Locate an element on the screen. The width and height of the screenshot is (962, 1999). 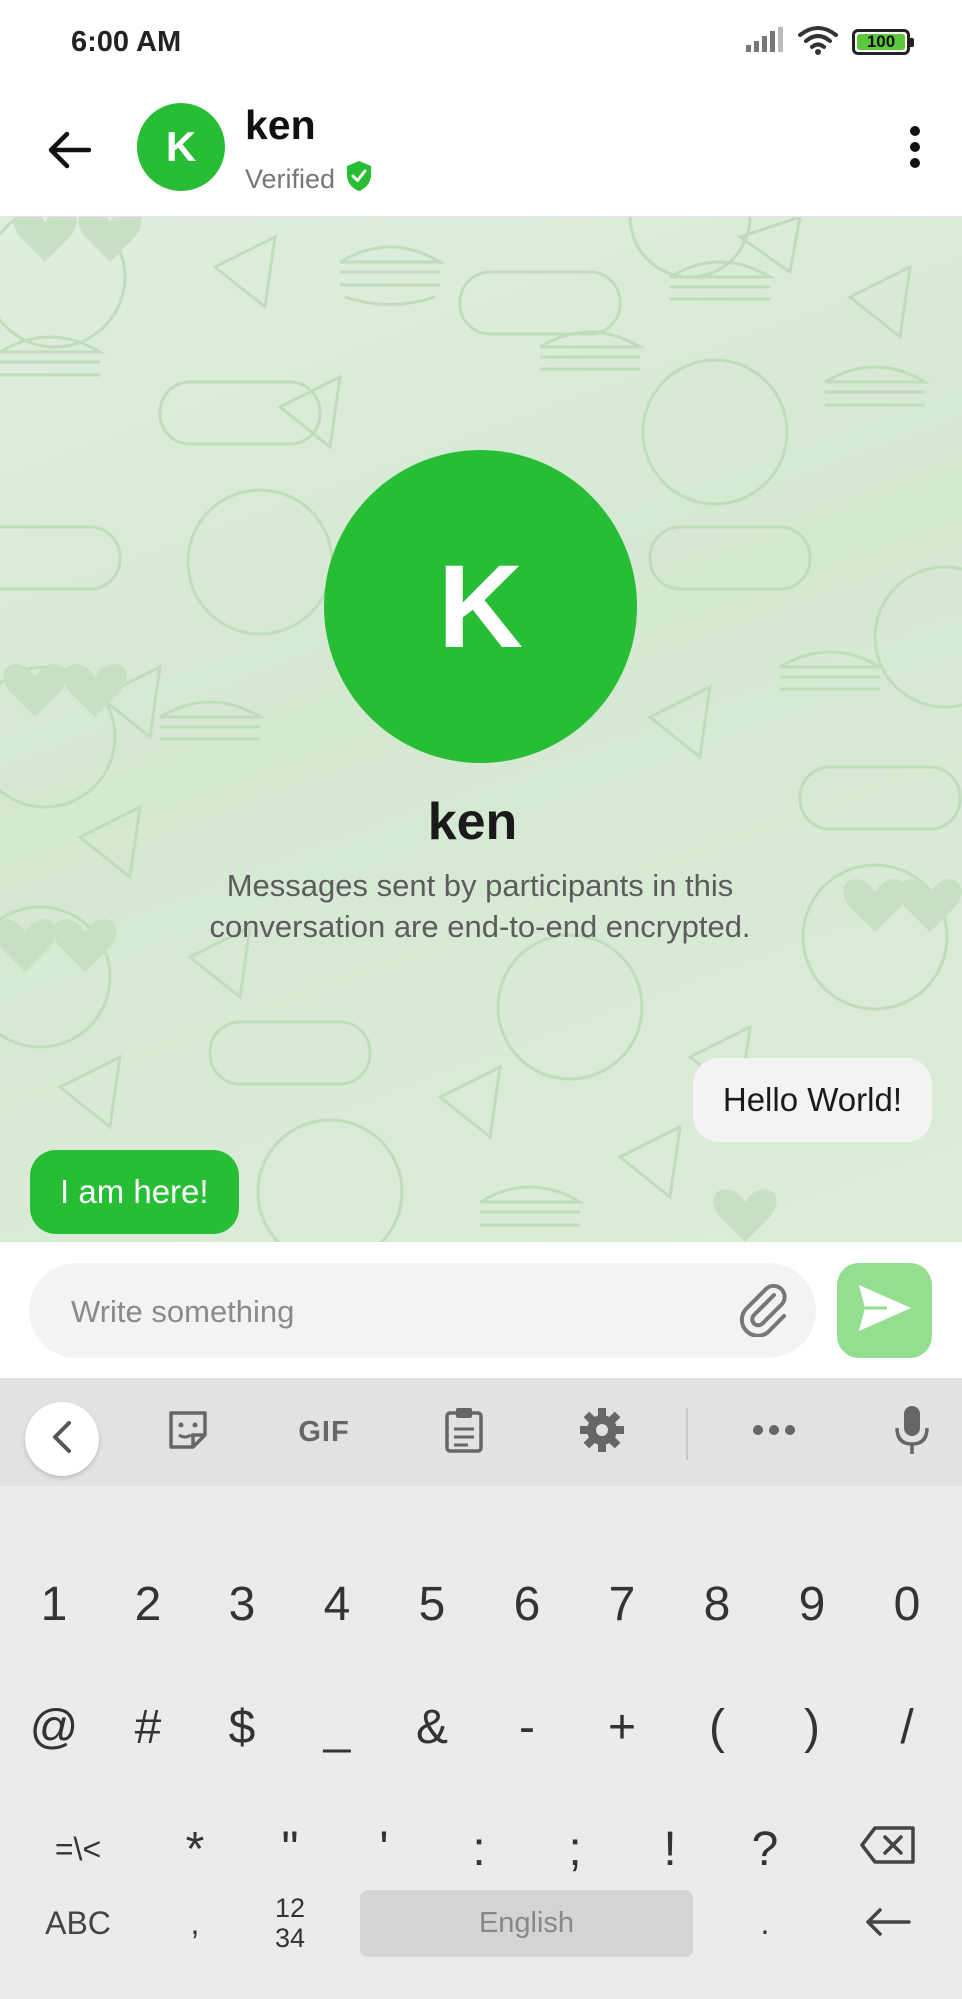
key-open-paren: ( is located at coordinates (717, 1727).